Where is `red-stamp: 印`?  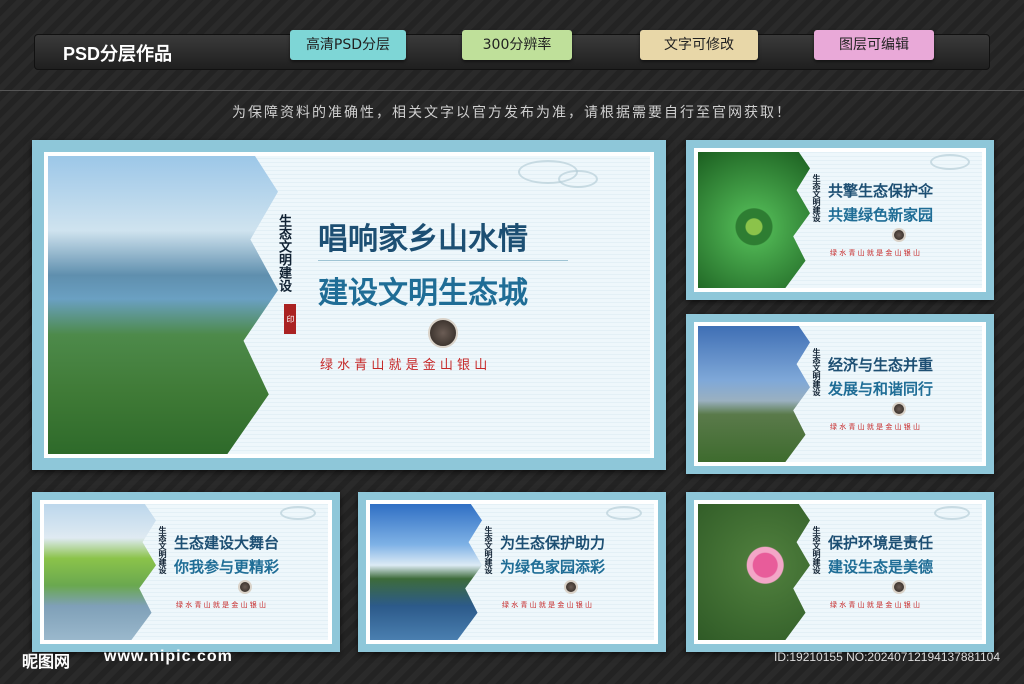
red-stamp: 印 is located at coordinates (290, 319).